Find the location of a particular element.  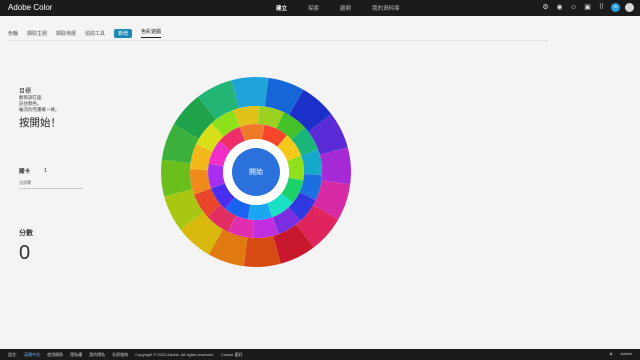

start-prompt: 按開始！ is located at coordinates (40, 123).